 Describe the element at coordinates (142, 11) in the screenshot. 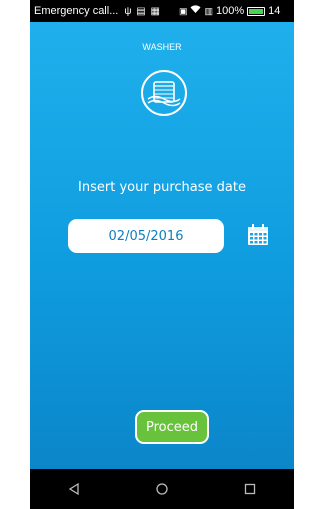

I see `status-notification-icons: ψ ▤ ▦` at that location.